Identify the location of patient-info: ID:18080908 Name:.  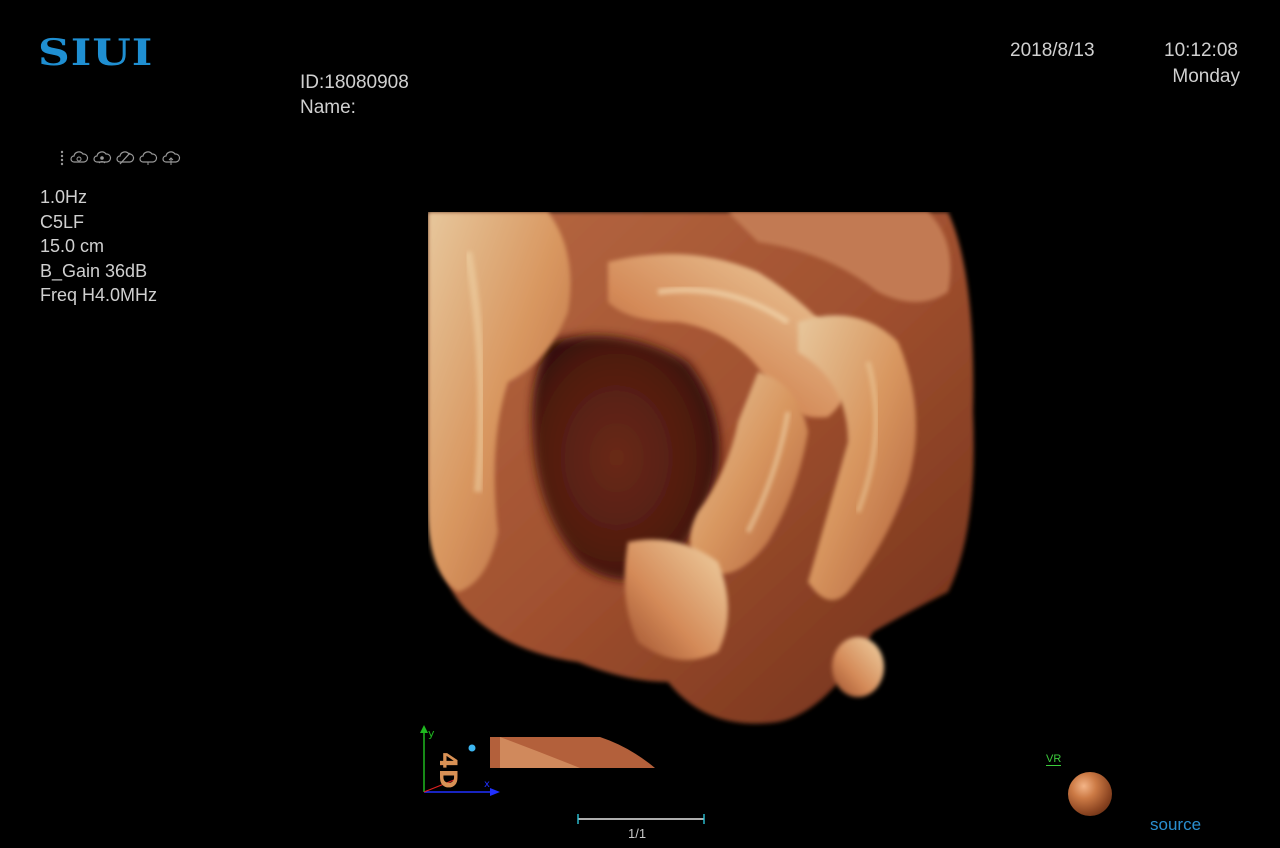
(354, 95).